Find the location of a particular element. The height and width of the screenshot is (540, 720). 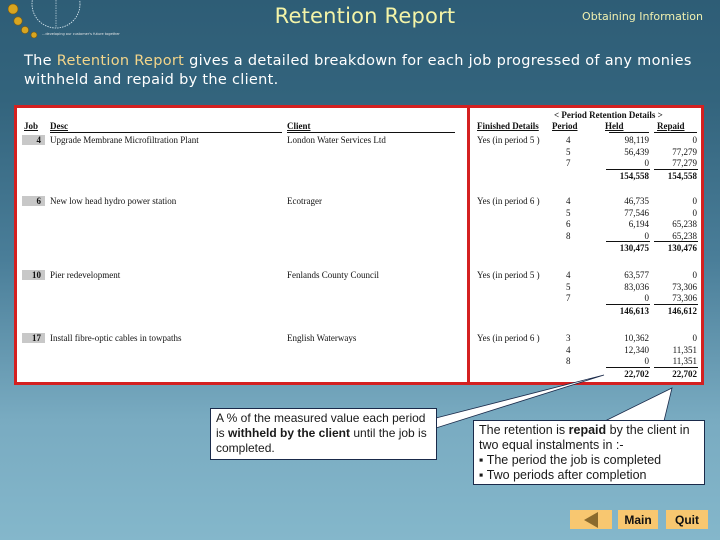

repaid-bullet-text: The period the job is completed is located at coordinates (574, 460).